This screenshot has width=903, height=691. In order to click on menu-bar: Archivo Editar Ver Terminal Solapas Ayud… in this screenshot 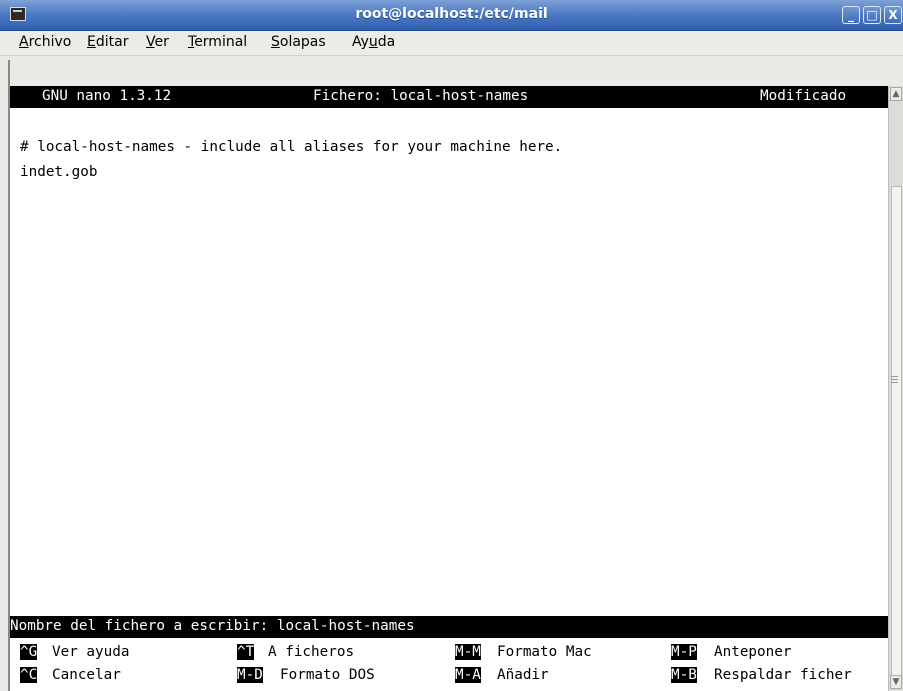, I will do `click(451, 43)`.